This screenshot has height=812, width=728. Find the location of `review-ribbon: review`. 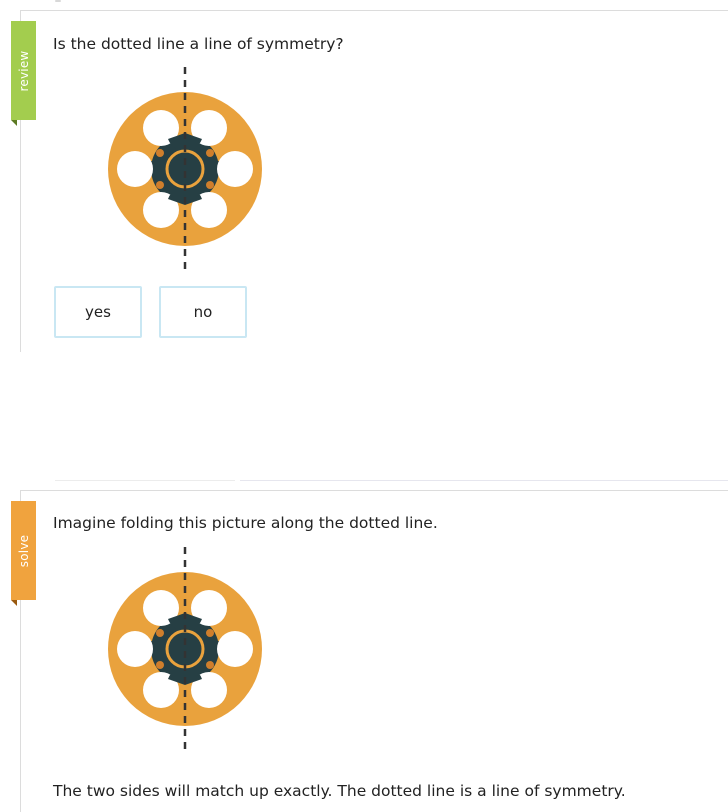

review-ribbon: review is located at coordinates (23, 73).